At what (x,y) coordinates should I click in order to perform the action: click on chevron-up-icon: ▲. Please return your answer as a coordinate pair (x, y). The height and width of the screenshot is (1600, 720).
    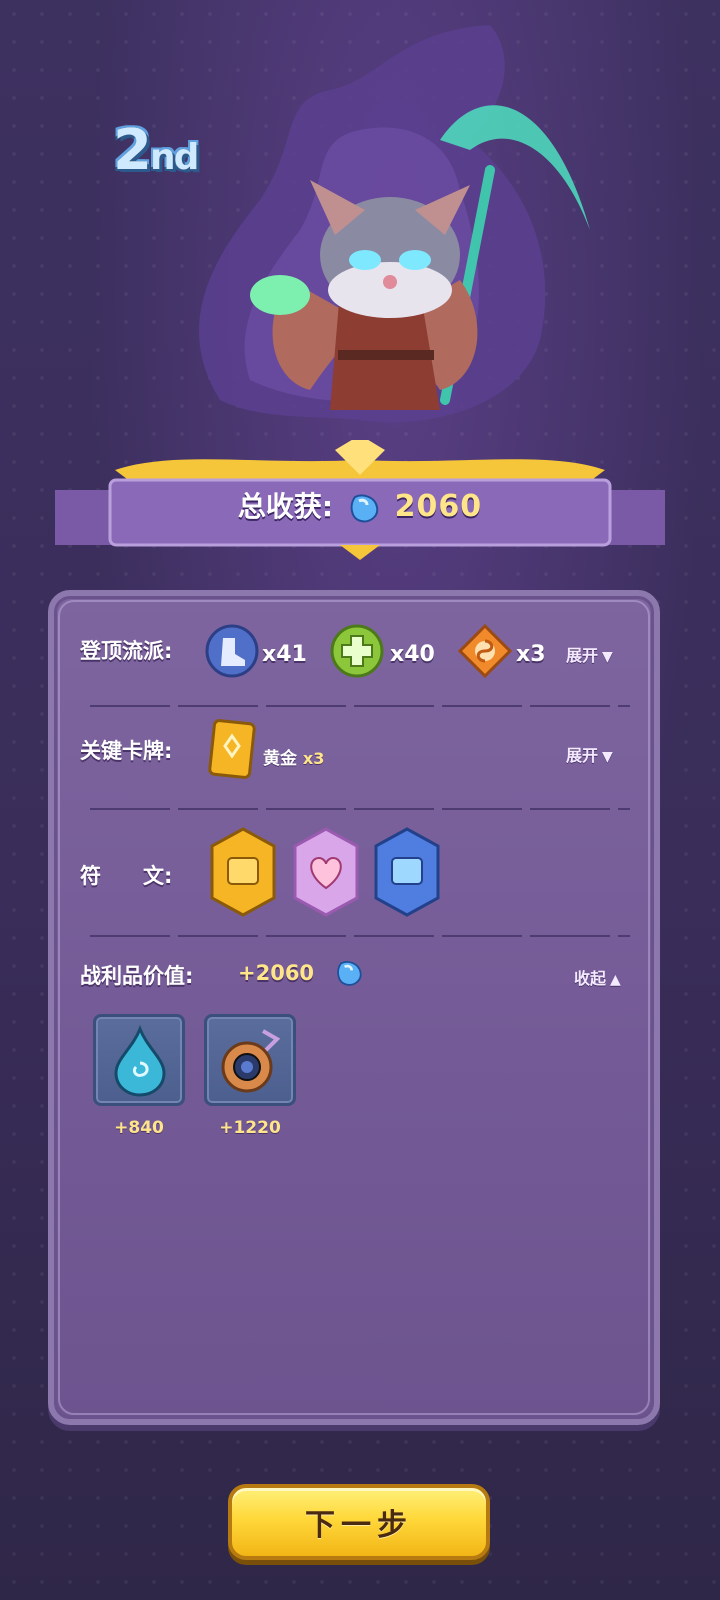
    Looking at the image, I should click on (615, 980).